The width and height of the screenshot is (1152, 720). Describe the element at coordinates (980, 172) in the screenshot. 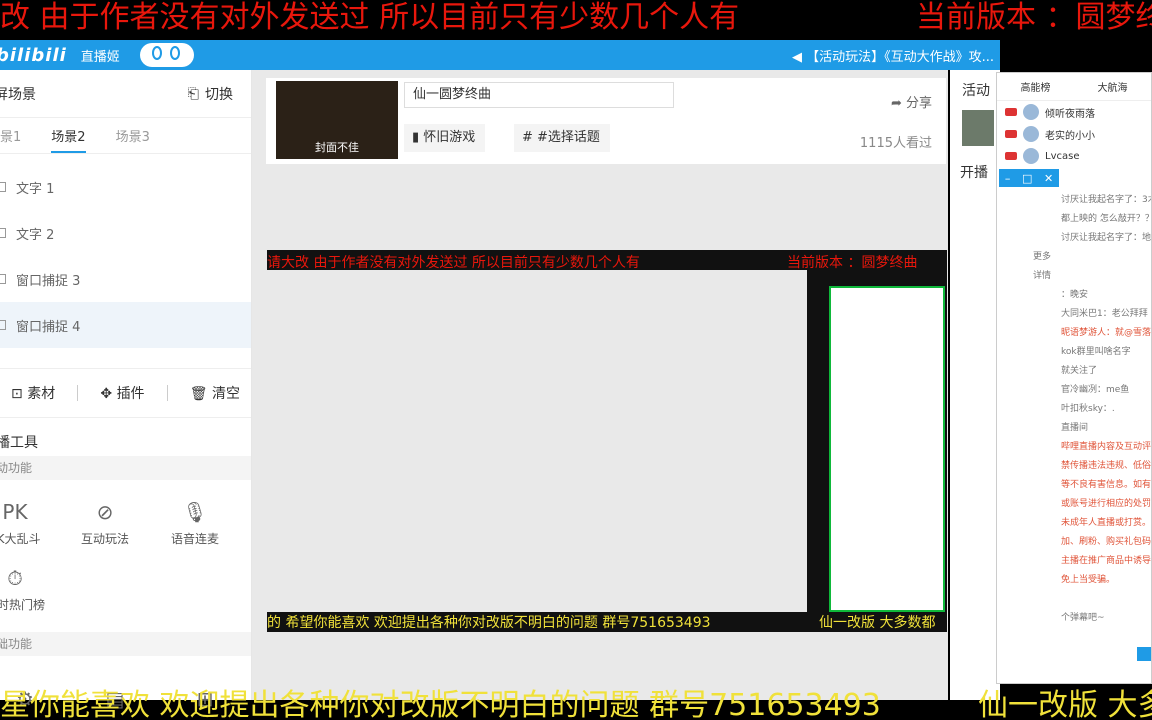

I see `start-live-label: 开播` at that location.